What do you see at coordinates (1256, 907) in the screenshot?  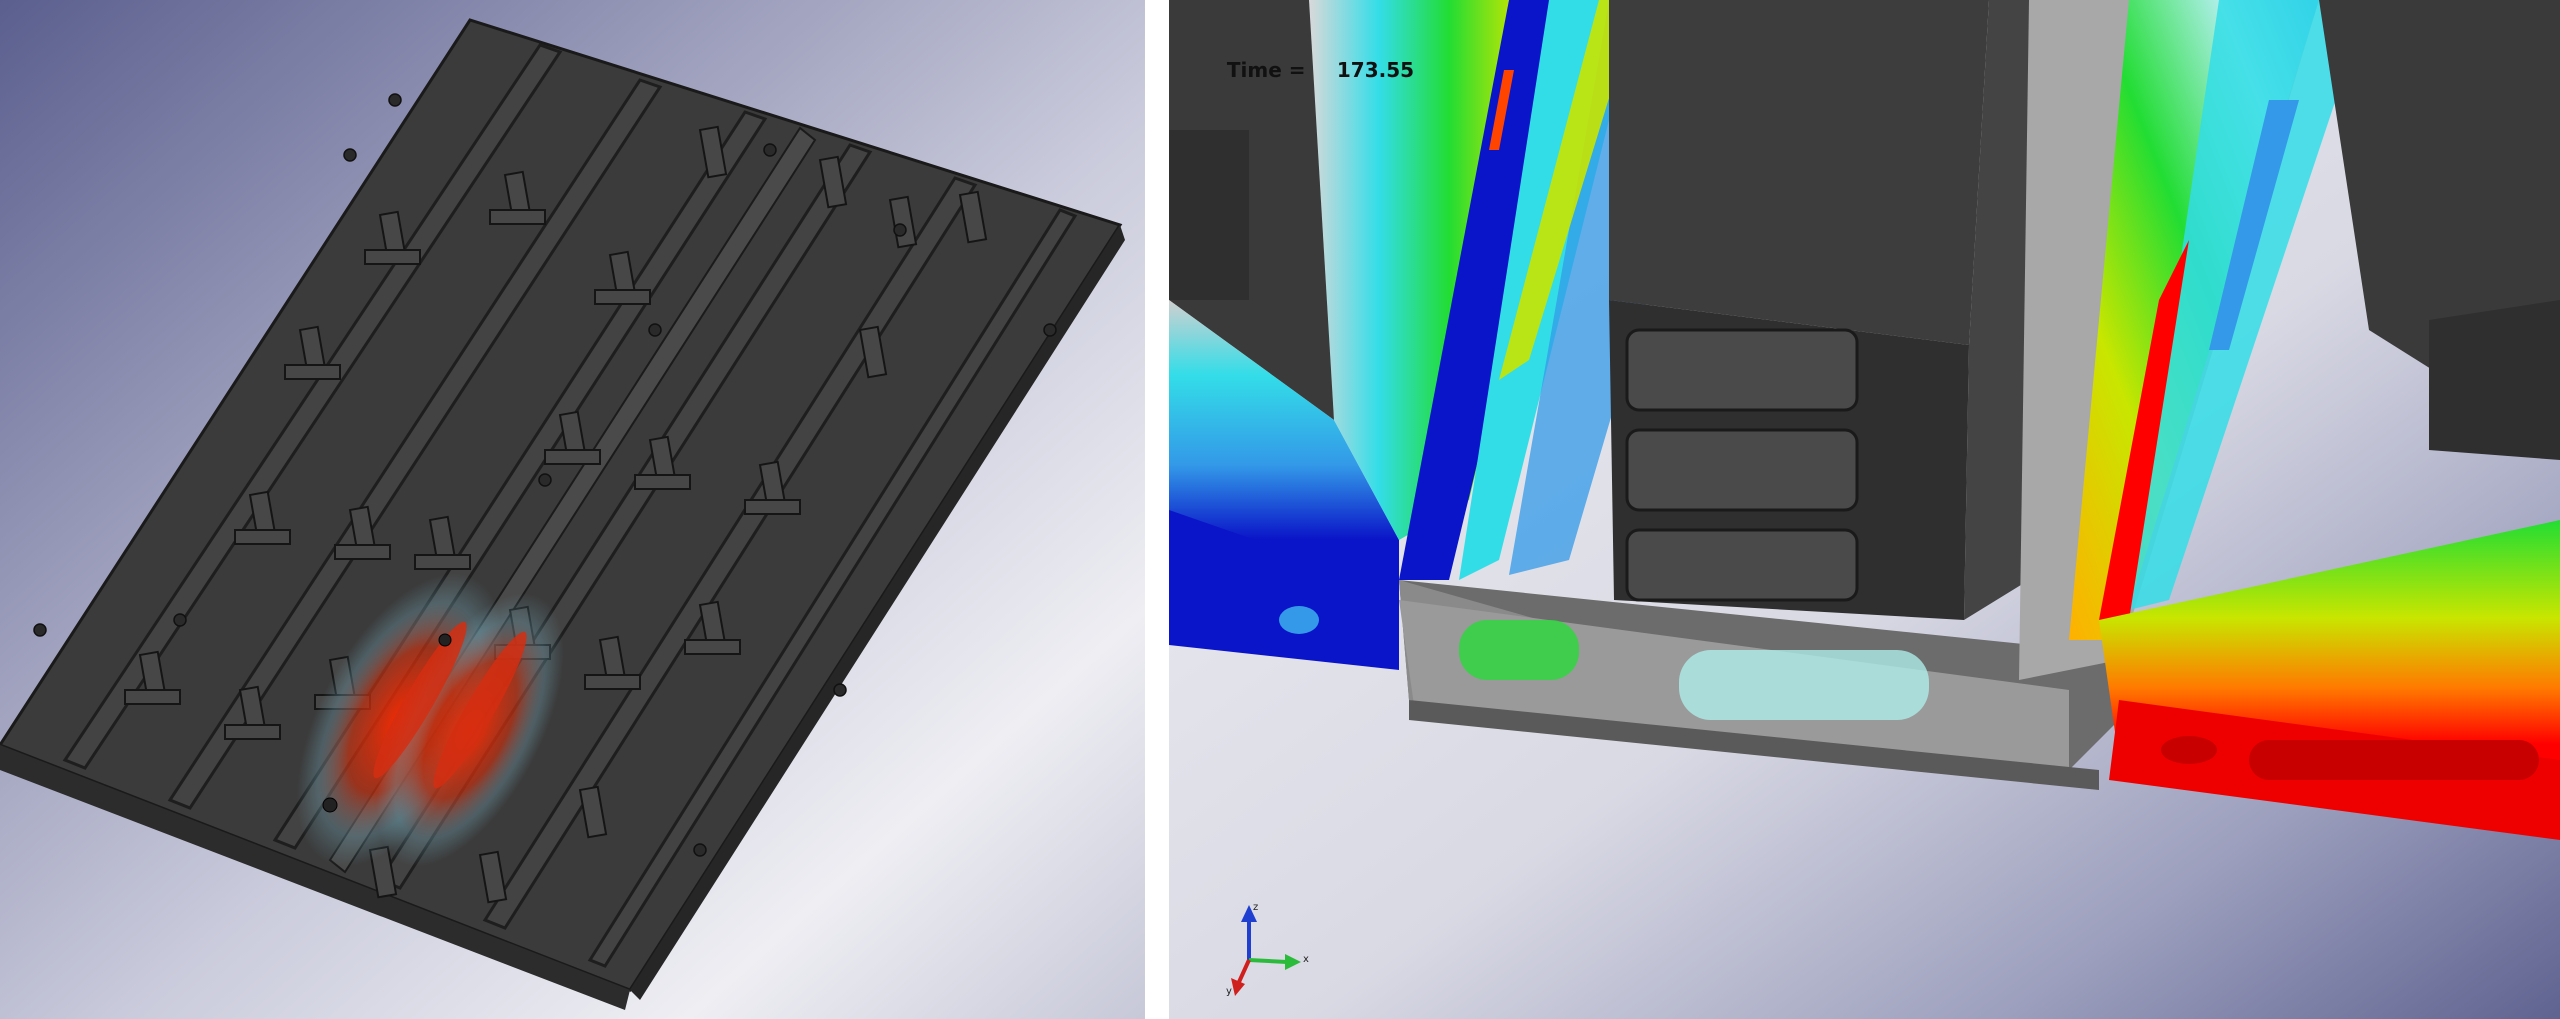 I see `triad-z-label: z` at bounding box center [1256, 907].